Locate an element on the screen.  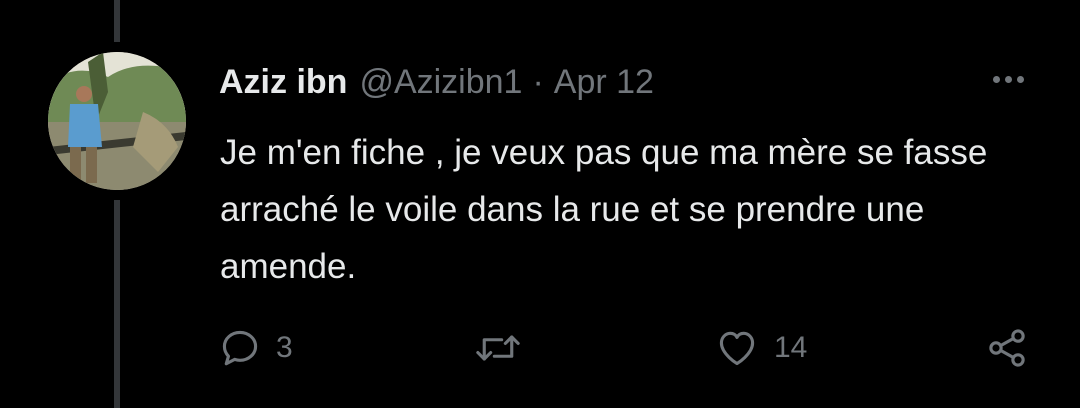
share-button is located at coordinates (1007, 348).